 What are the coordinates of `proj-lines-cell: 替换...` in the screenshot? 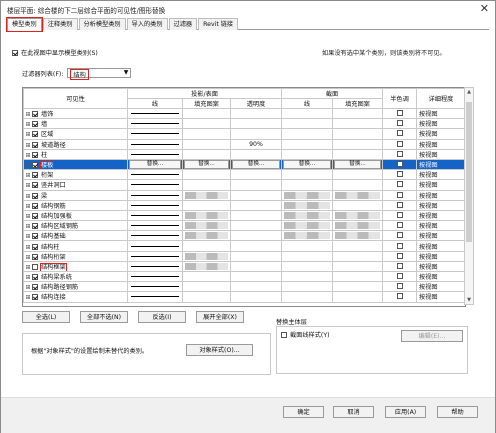 It's located at (155, 164).